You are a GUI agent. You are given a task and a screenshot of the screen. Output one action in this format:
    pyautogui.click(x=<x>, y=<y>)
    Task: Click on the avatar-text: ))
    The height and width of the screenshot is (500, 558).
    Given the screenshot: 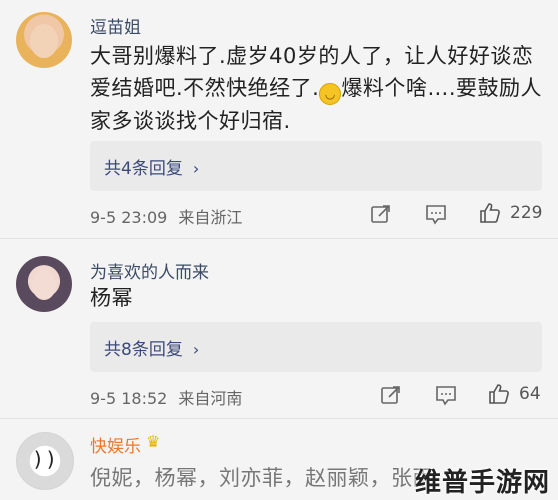 What is the action you would take?
    pyautogui.click(x=45, y=459)
    